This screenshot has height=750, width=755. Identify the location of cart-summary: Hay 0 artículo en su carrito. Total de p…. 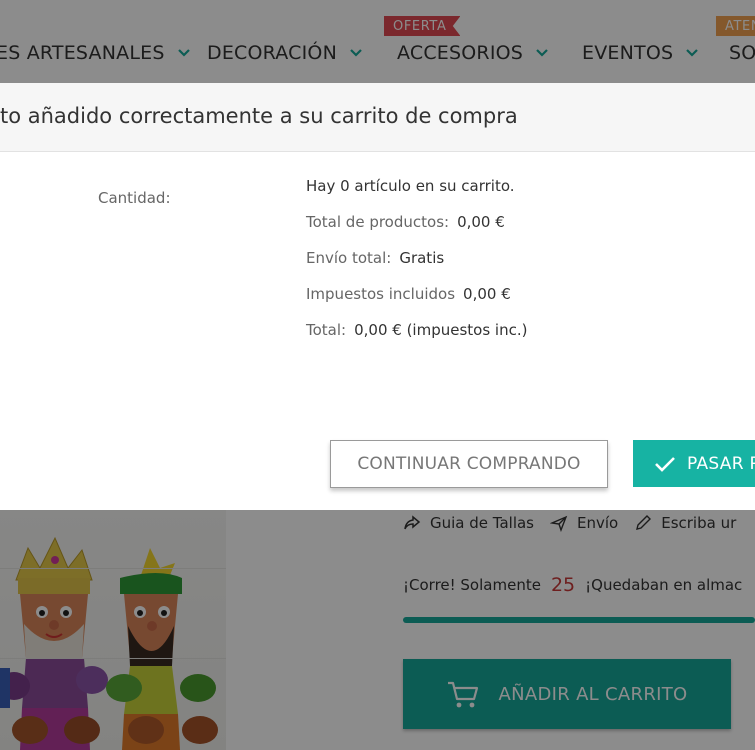
(416, 267).